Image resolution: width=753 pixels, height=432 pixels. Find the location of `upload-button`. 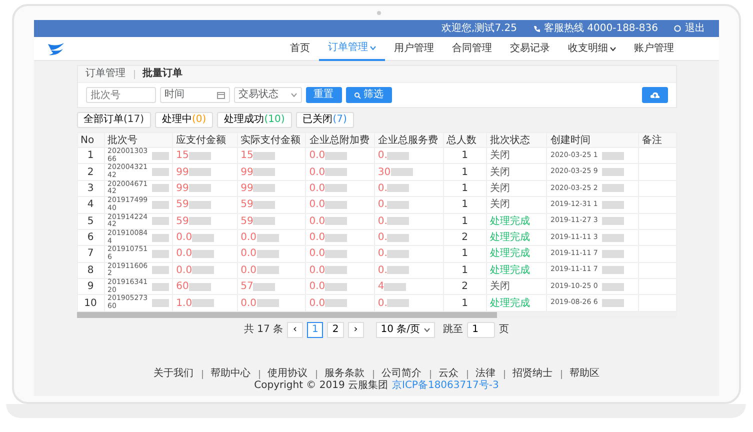

upload-button is located at coordinates (655, 95).